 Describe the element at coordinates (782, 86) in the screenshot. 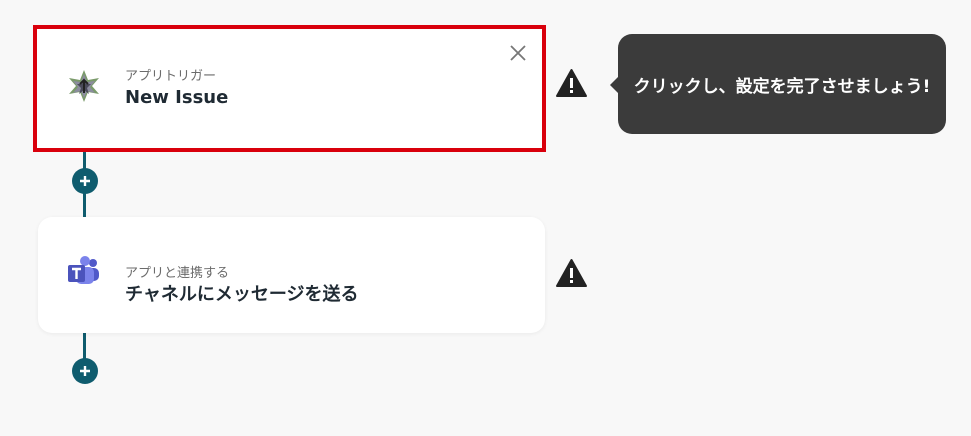

I see `tooltip-text: クリックし、設定を完了させましょう!` at that location.